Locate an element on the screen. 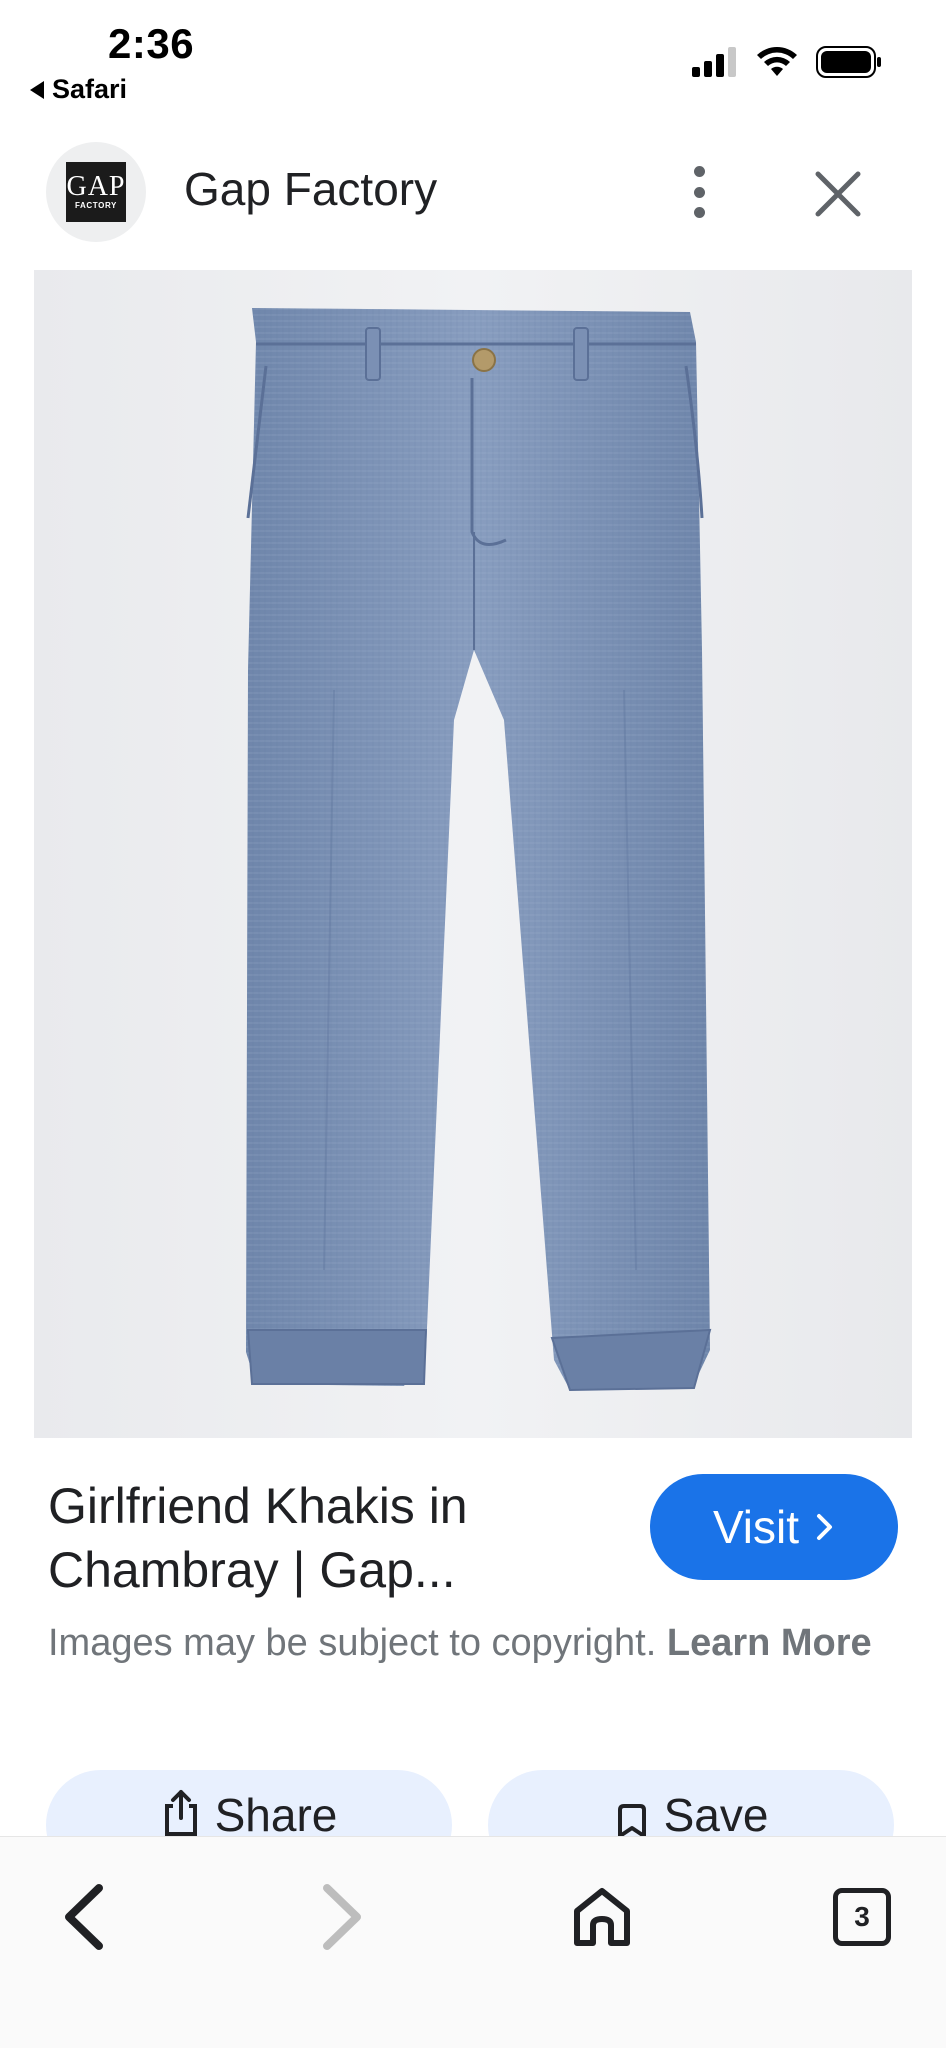 The image size is (946, 2048). logo-subtext: FACTORY is located at coordinates (96, 205).